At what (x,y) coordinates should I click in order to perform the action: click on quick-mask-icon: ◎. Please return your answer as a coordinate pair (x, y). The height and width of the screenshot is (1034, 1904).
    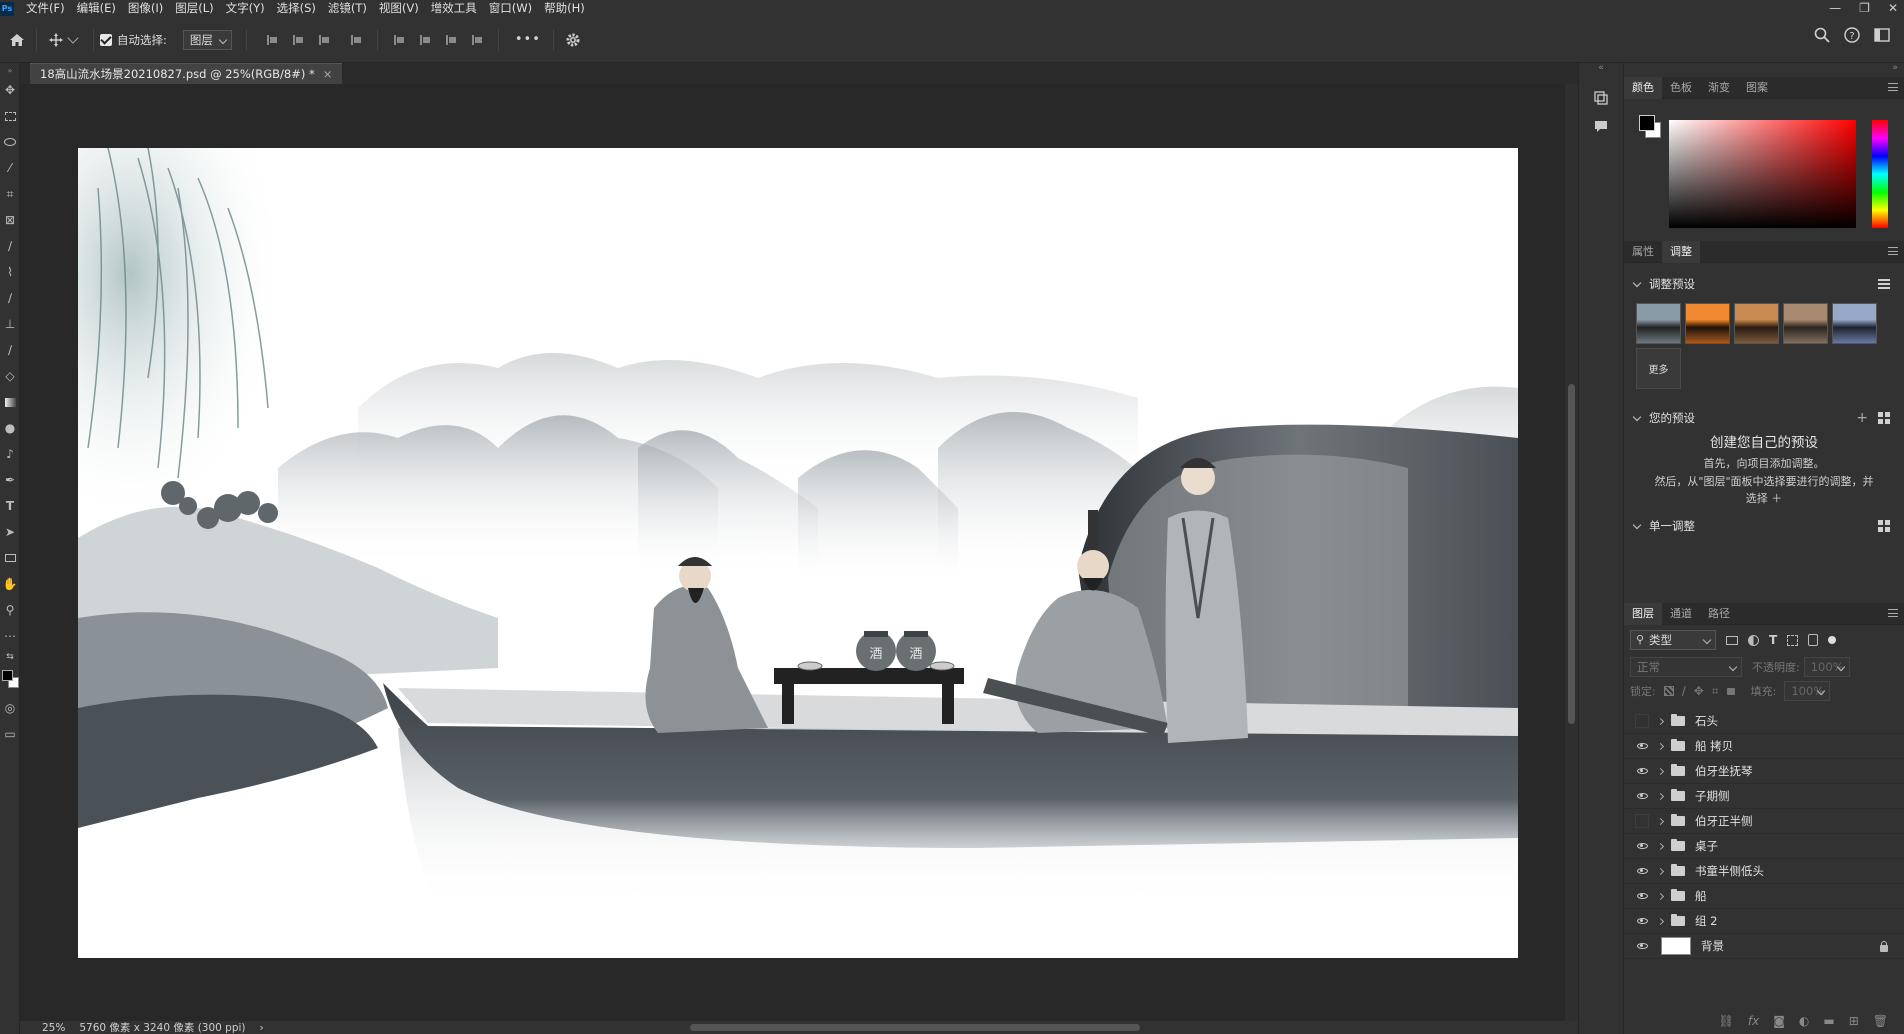
    Looking at the image, I should click on (10, 708).